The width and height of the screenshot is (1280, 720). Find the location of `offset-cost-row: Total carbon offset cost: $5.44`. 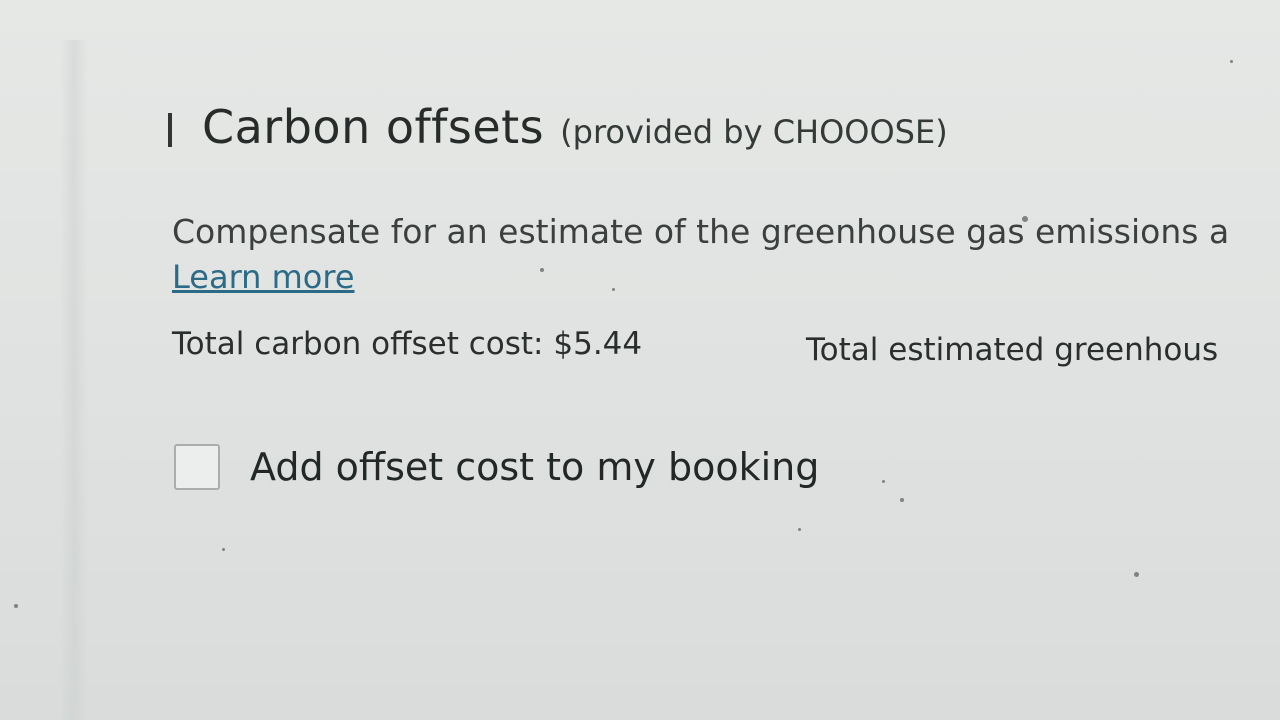

offset-cost-row: Total carbon offset cost: $5.44 is located at coordinates (407, 344).